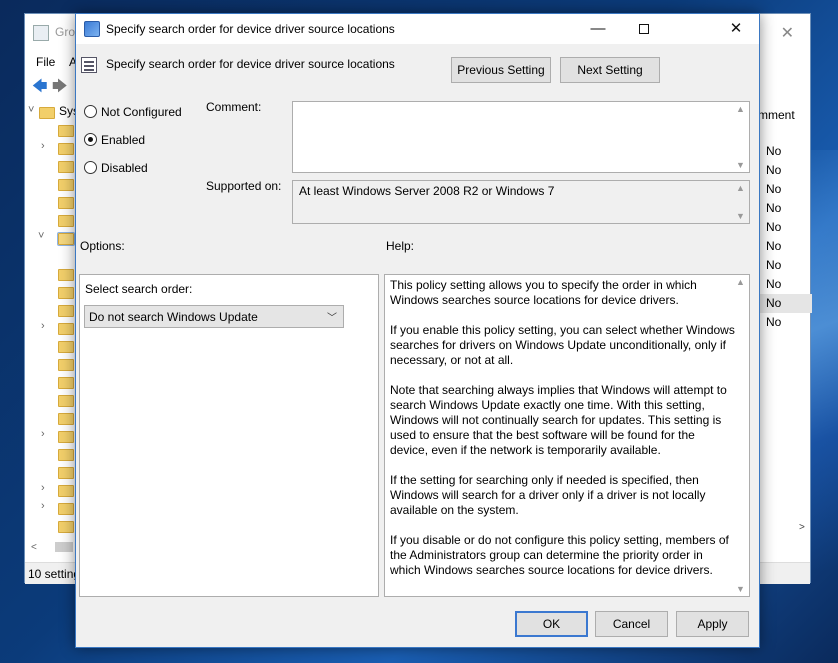 This screenshot has width=838, height=663. I want to click on bg-close-icon: ✕, so click(787, 33).